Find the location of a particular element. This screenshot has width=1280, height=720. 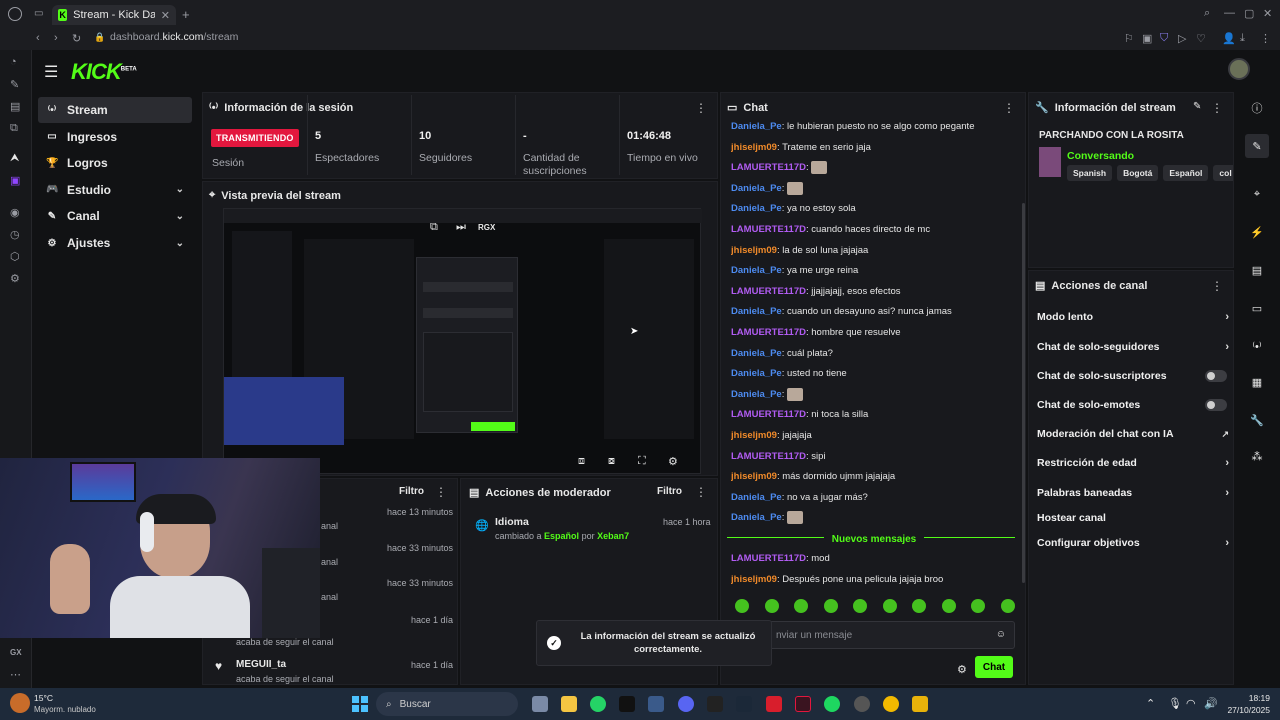

settings-side-icon: ⚙ is located at coordinates (15, 278).